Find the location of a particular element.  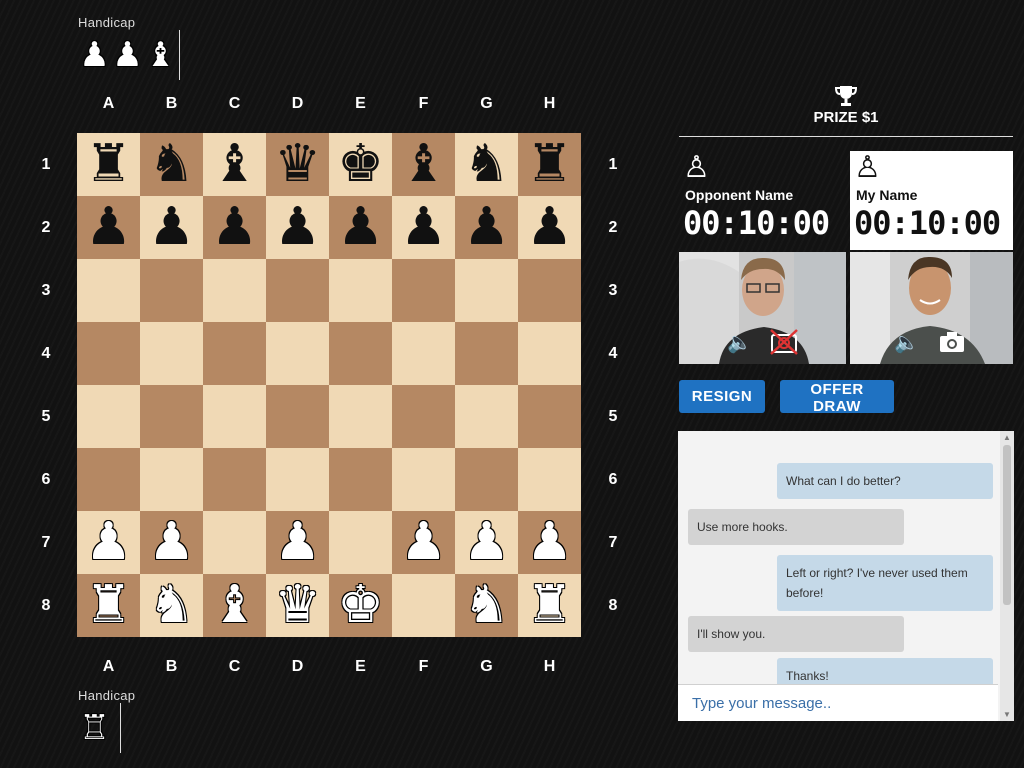

square-e6 is located at coordinates (360, 479).